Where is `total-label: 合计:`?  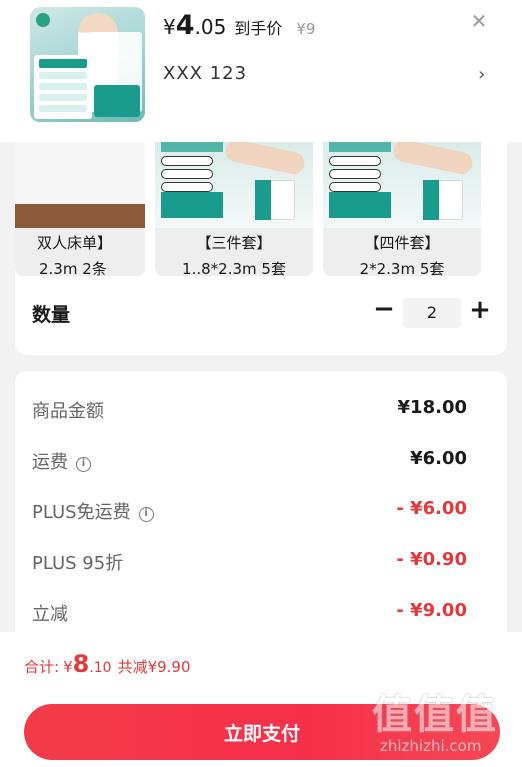
total-label: 合计: is located at coordinates (42, 667).